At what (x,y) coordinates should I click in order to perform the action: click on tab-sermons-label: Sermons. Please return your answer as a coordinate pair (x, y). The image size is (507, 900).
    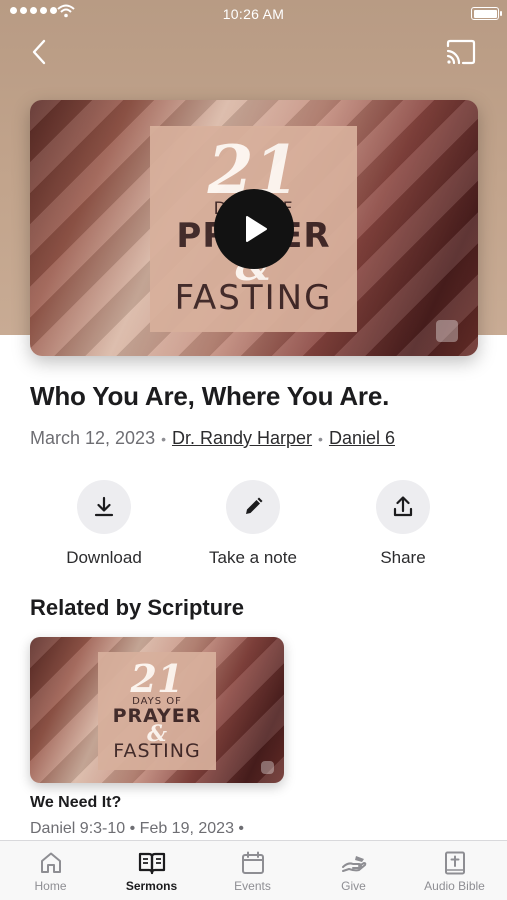
    Looking at the image, I should click on (151, 886).